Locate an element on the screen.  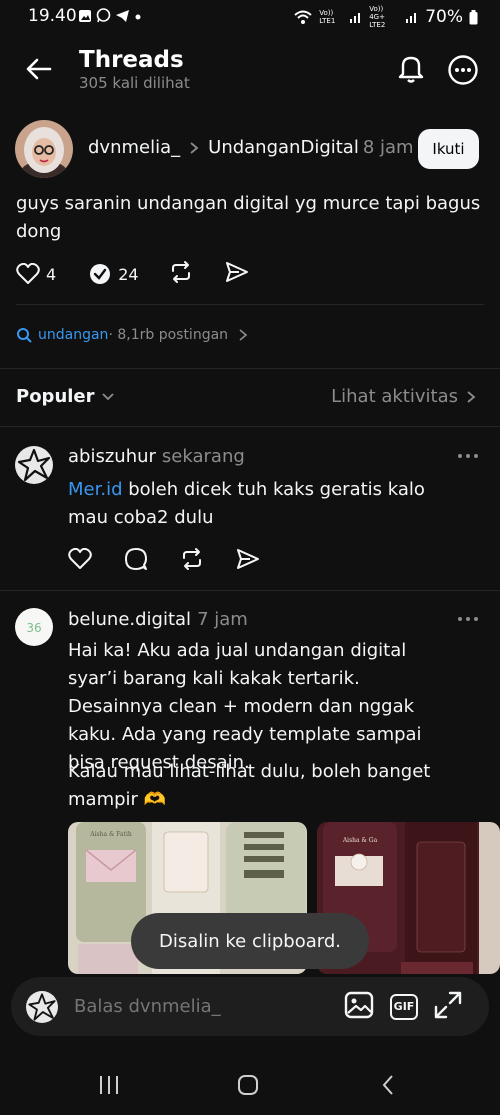
expand-composer-button is located at coordinates (448, 1007).